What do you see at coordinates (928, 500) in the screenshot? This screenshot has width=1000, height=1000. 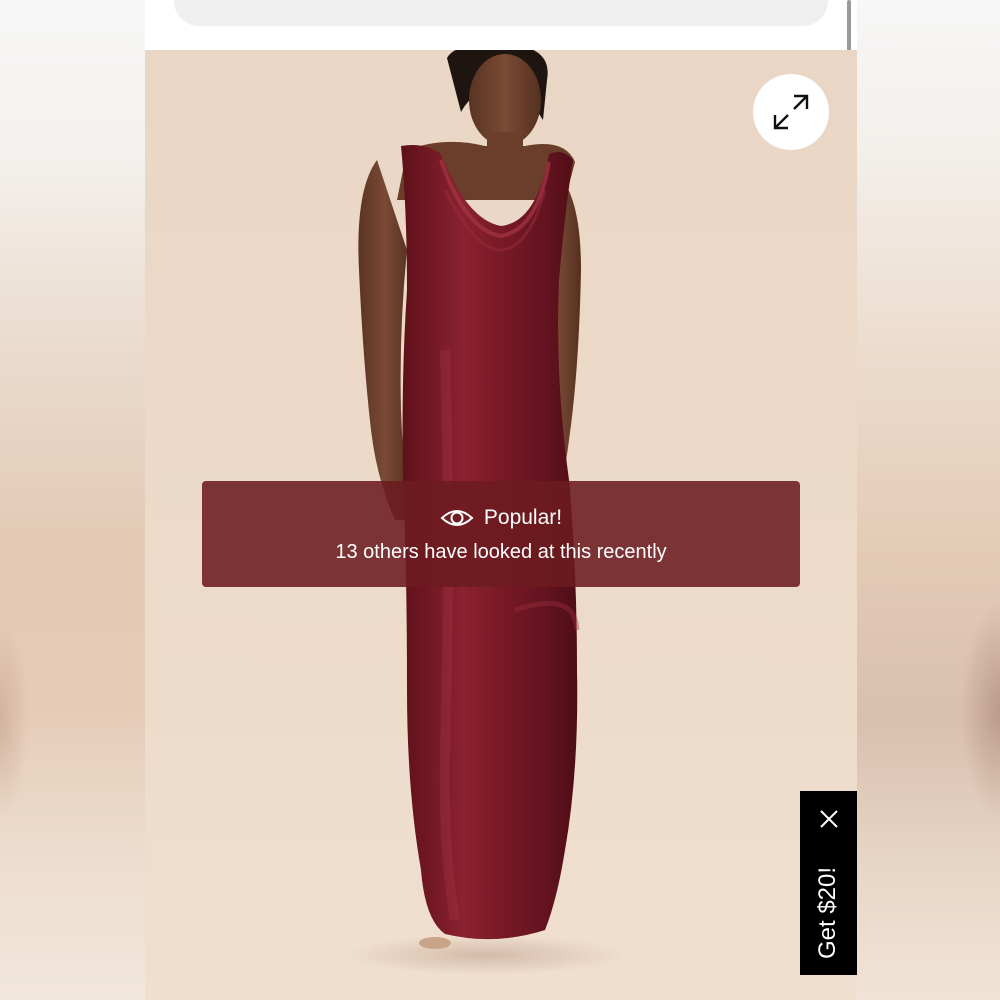 I see `blurred-background-right` at bounding box center [928, 500].